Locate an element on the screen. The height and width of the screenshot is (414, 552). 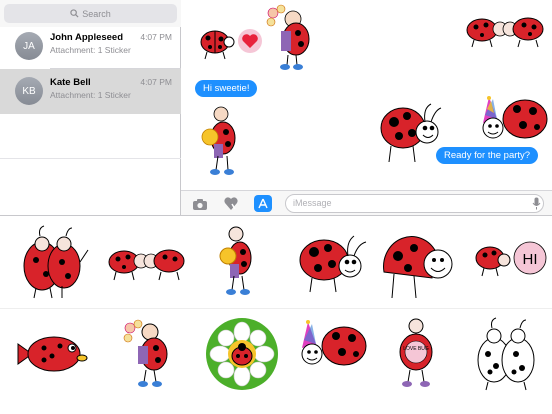
sticker-fish is located at coordinates (54, 354).